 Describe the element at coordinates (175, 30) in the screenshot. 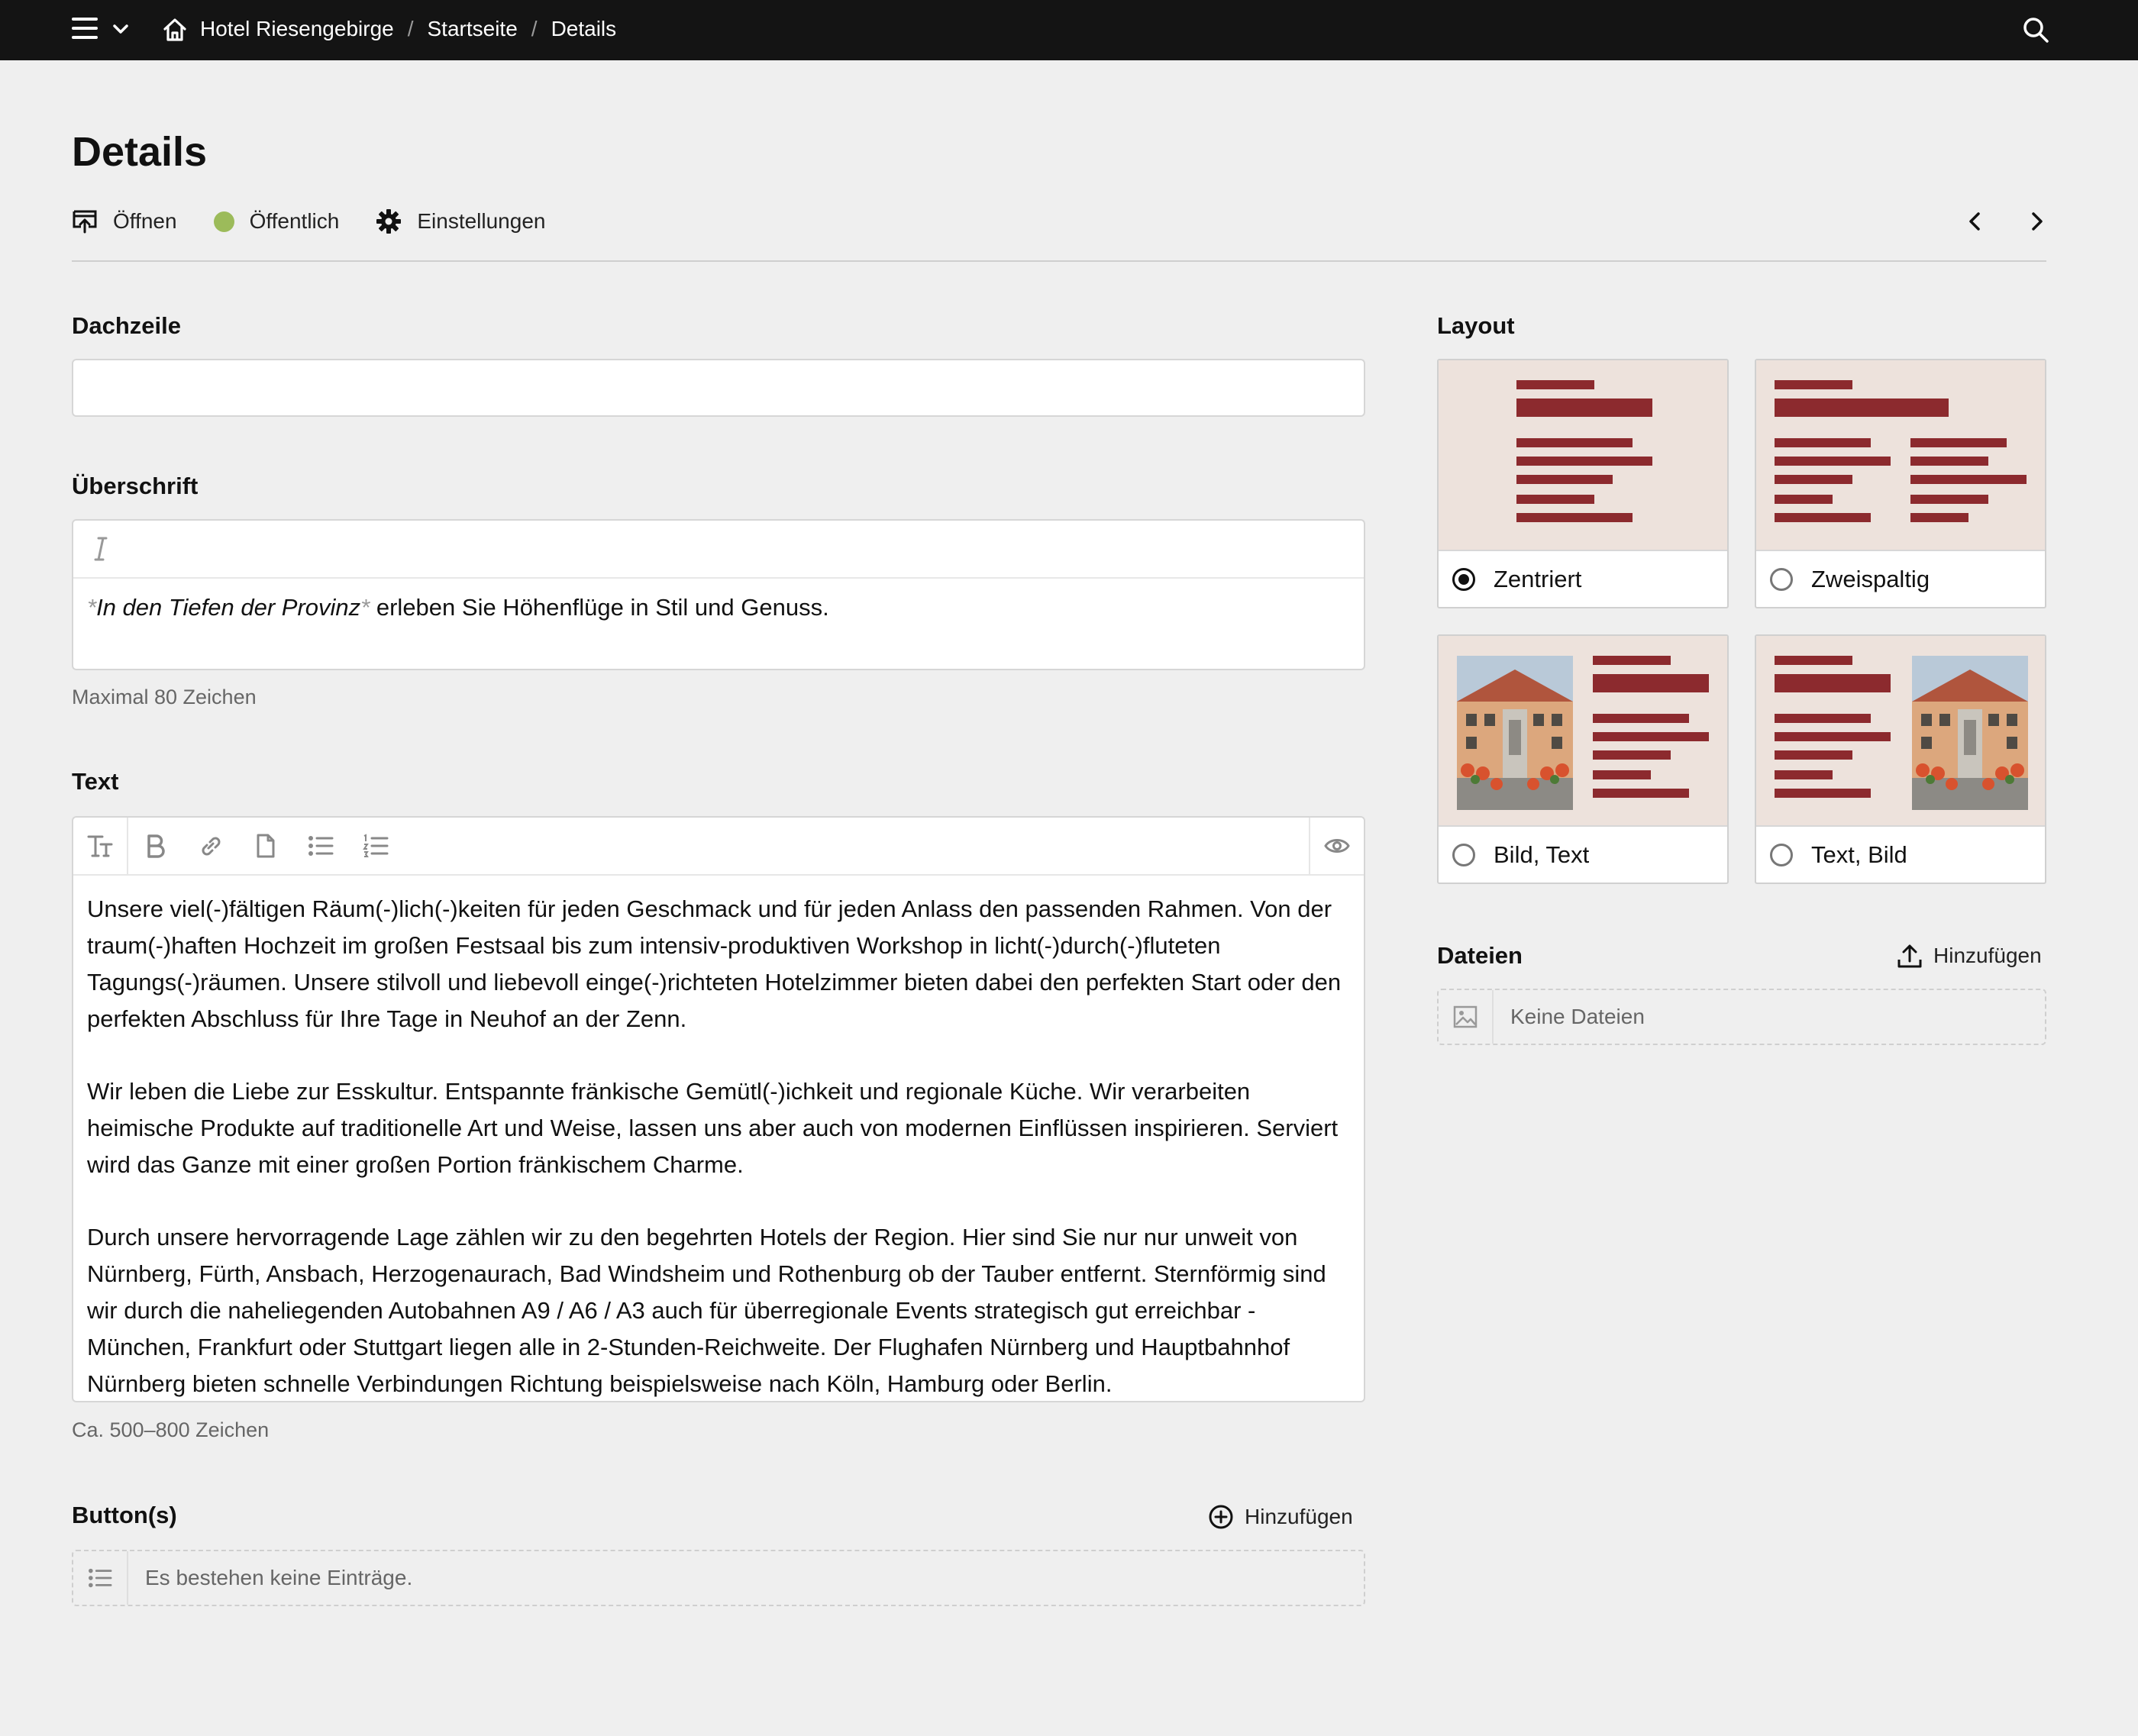

I see `home-icon` at that location.